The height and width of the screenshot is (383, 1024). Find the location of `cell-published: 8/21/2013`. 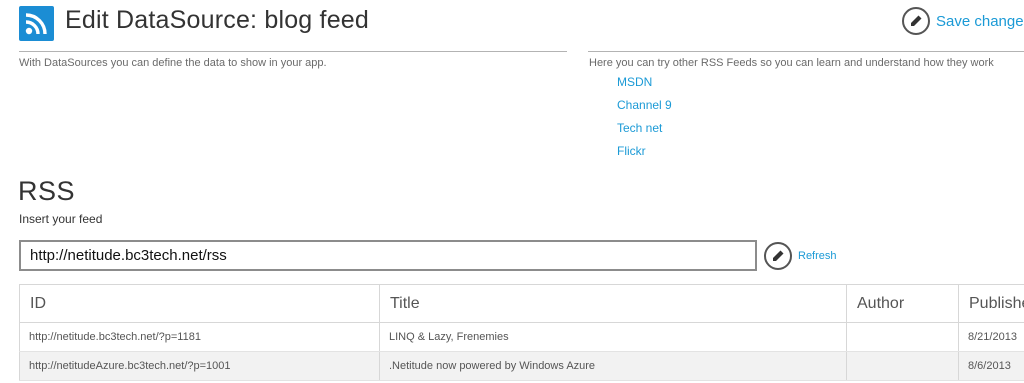

cell-published: 8/21/2013 is located at coordinates (991, 337).